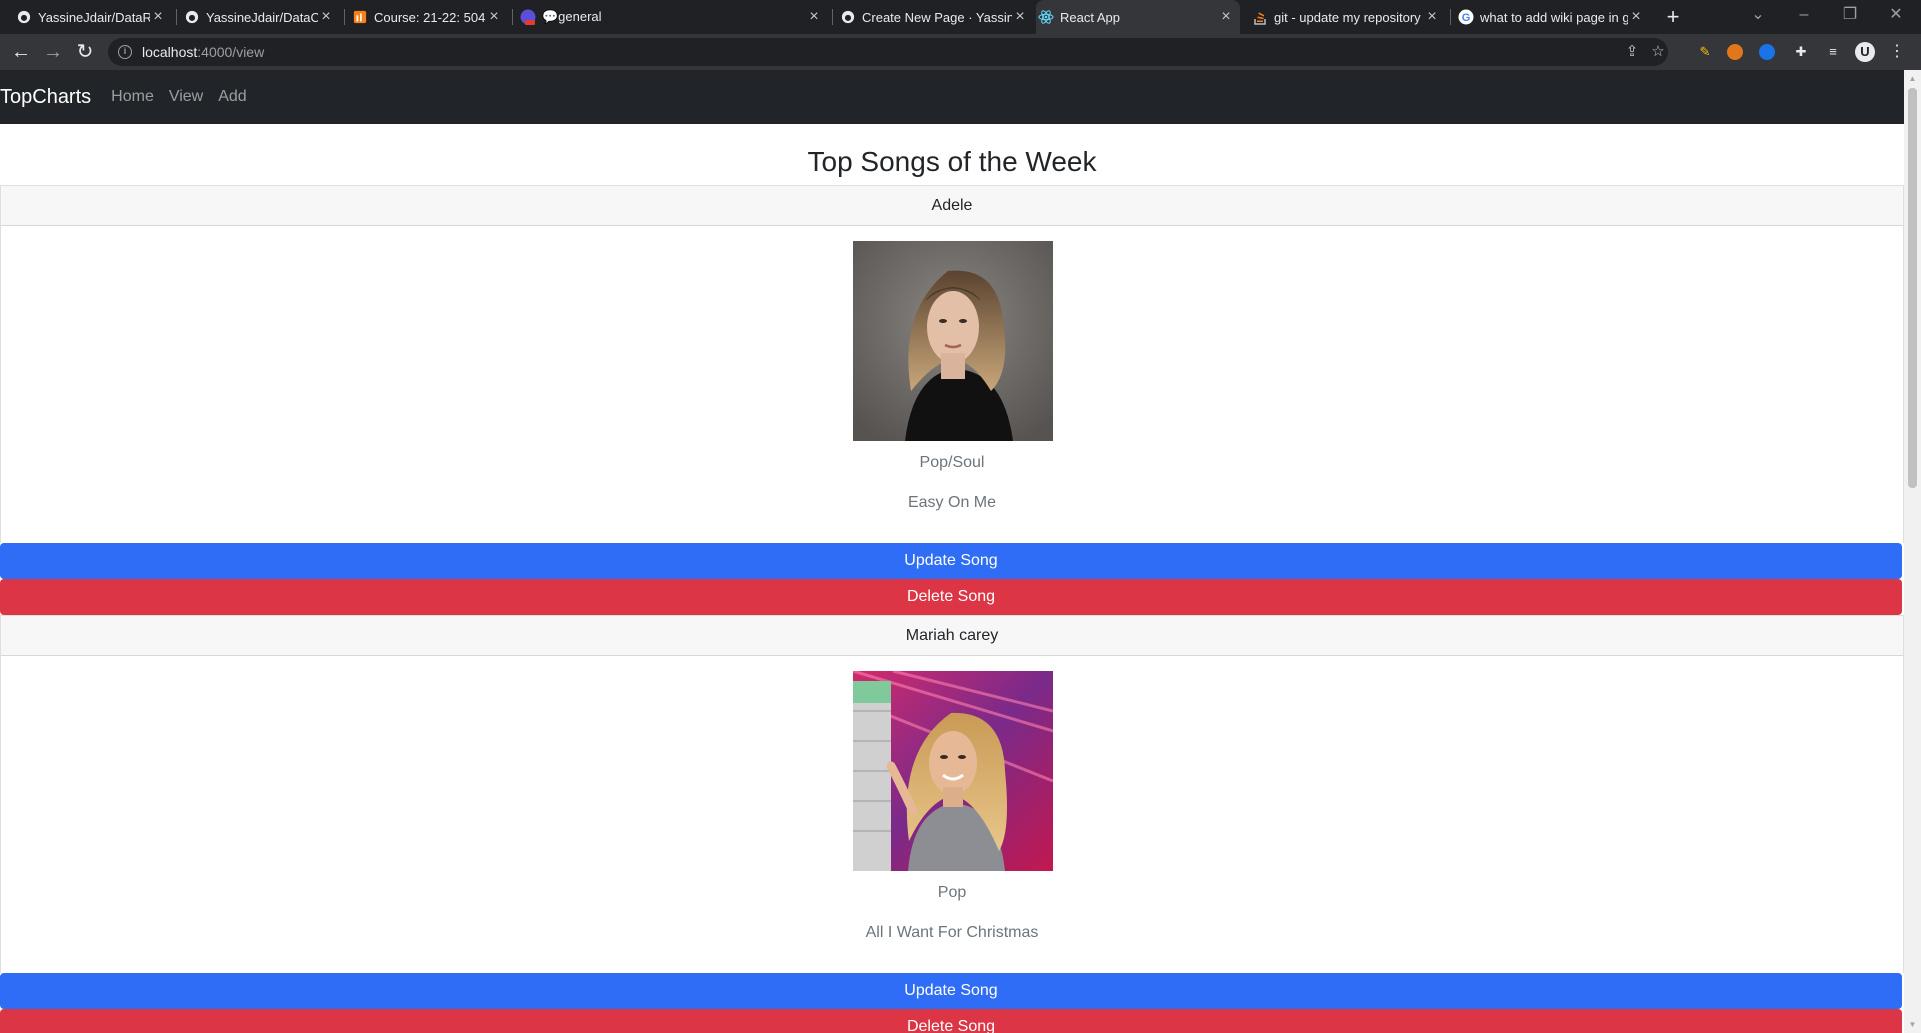 The width and height of the screenshot is (1921, 1033). I want to click on tab-title: git - update my repository, so click(1347, 17).